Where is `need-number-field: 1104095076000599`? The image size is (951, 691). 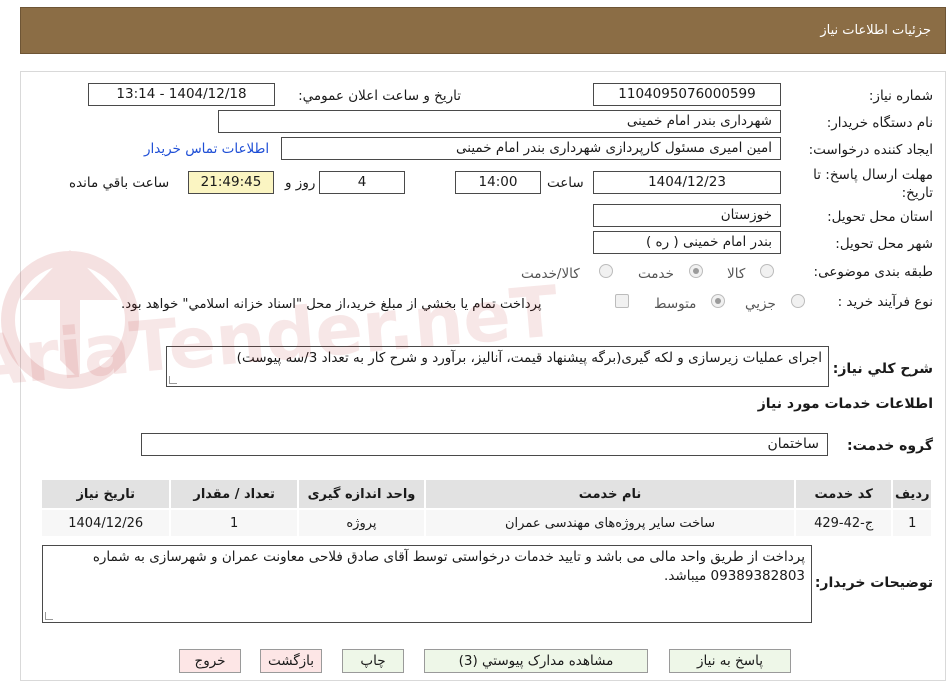 need-number-field: 1104095076000599 is located at coordinates (687, 94).